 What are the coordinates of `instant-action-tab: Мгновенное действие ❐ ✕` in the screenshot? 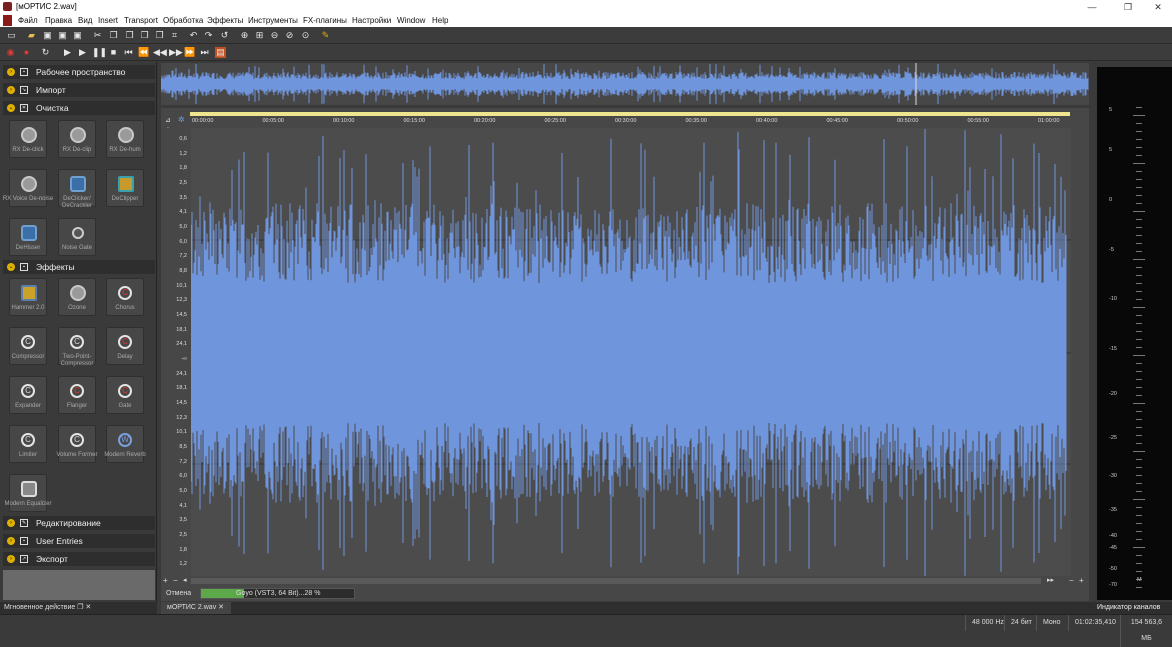 It's located at (78, 608).